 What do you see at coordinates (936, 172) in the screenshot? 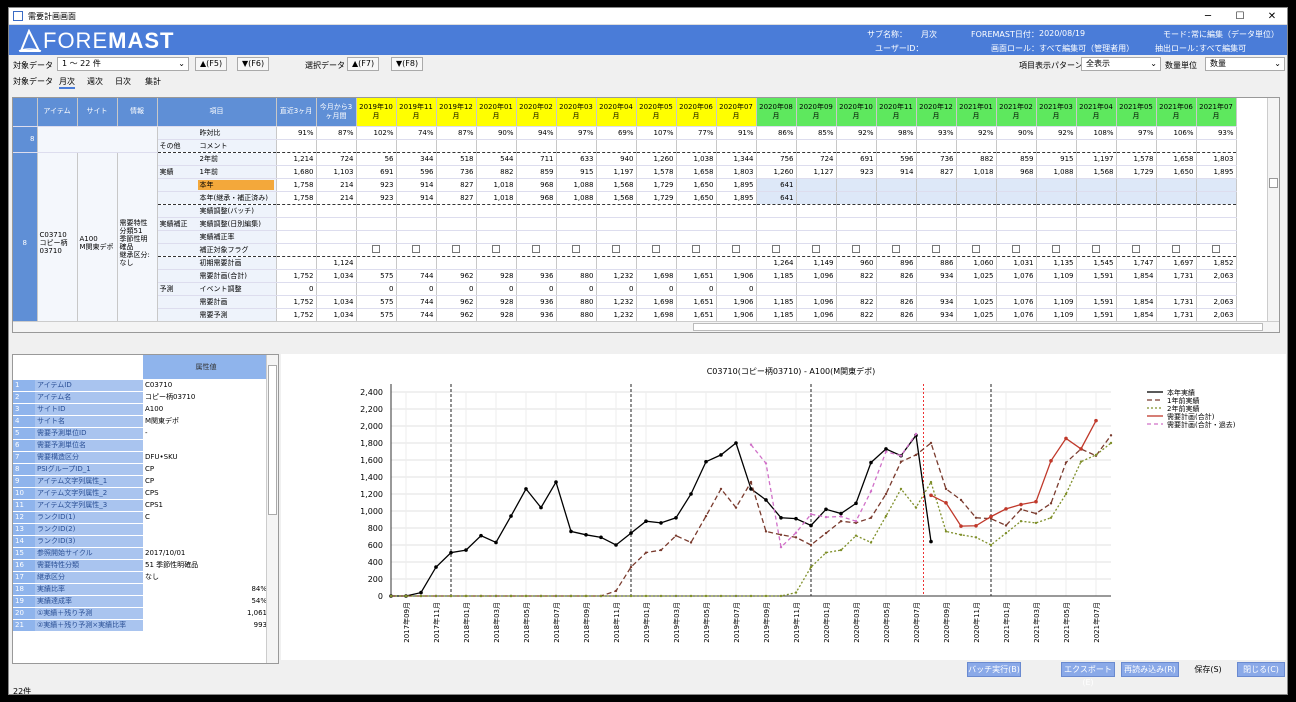
I see `cell-value: 827` at bounding box center [936, 172].